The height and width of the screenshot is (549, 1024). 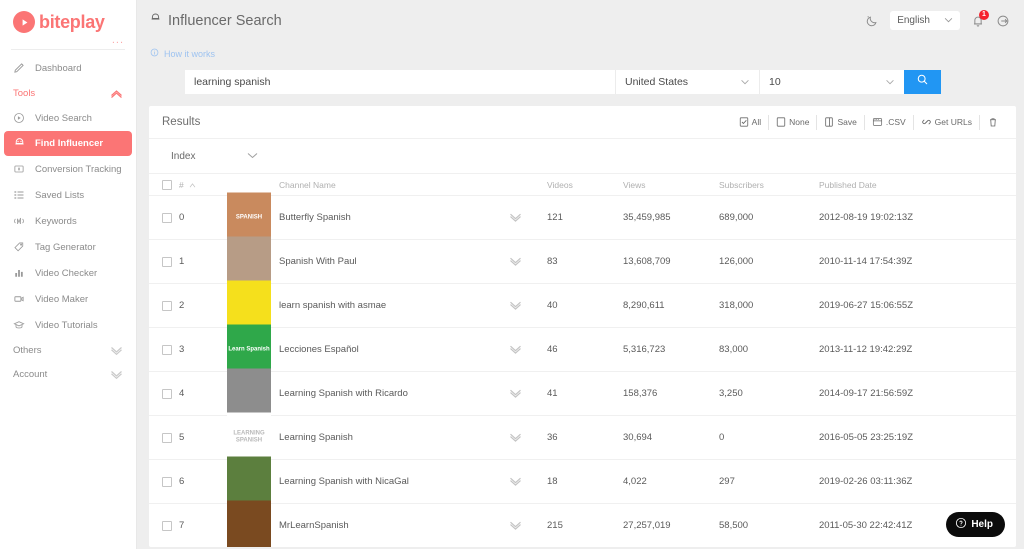 I want to click on row-channel-name: Learning Spanish with Ricardo, so click(x=394, y=393).